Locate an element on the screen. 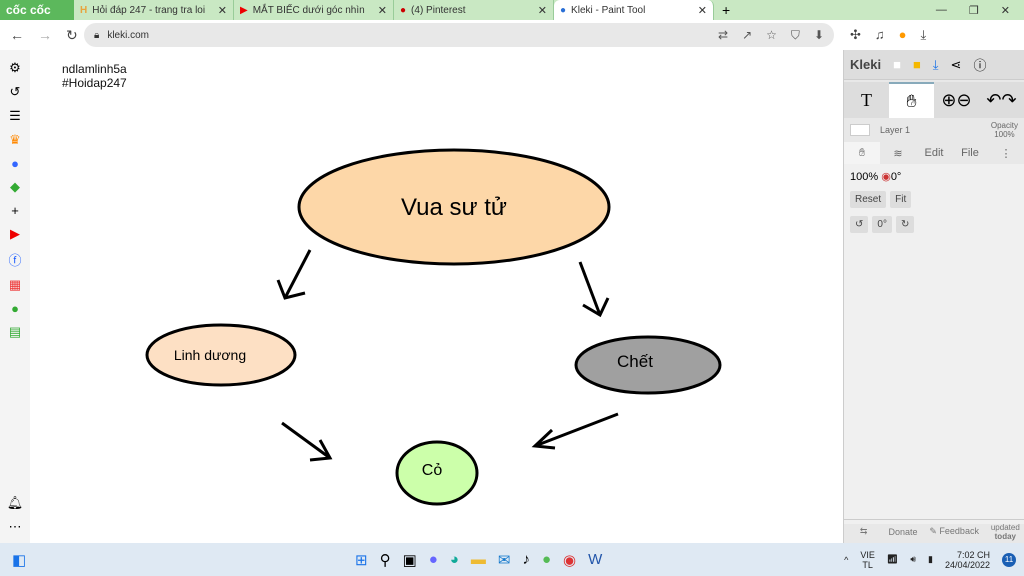 This screenshot has width=1024, height=576. address-bar-row: ← → ↻ 🔒︎ kleki.com ⇄ ↗ ☆ ⛉ ⬇ ✣ ♫ ● ⤓ is located at coordinates (512, 35).